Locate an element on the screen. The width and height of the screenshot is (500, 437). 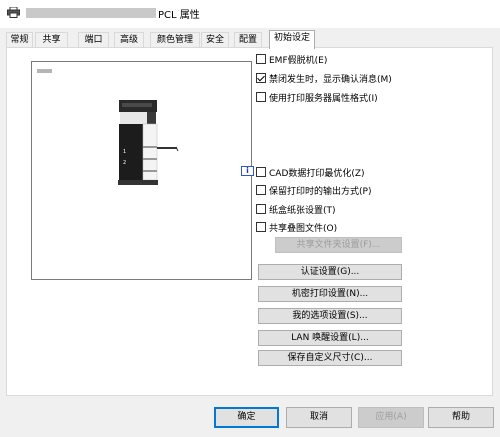
title-bar: PCL 属性 is located at coordinates (250, 14).